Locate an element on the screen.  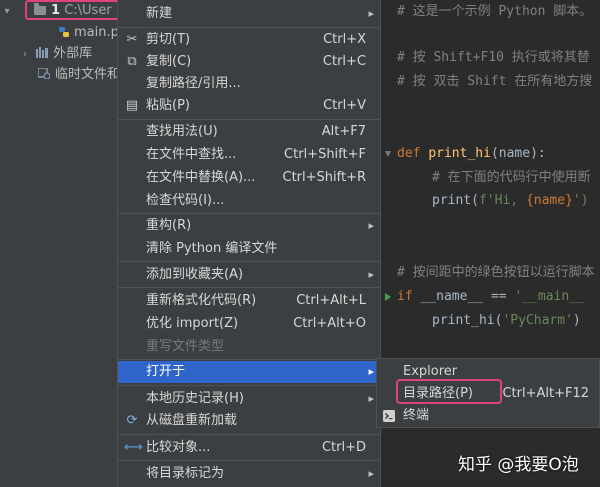
menu-item-label: 查找用法(U) is located at coordinates (182, 131).